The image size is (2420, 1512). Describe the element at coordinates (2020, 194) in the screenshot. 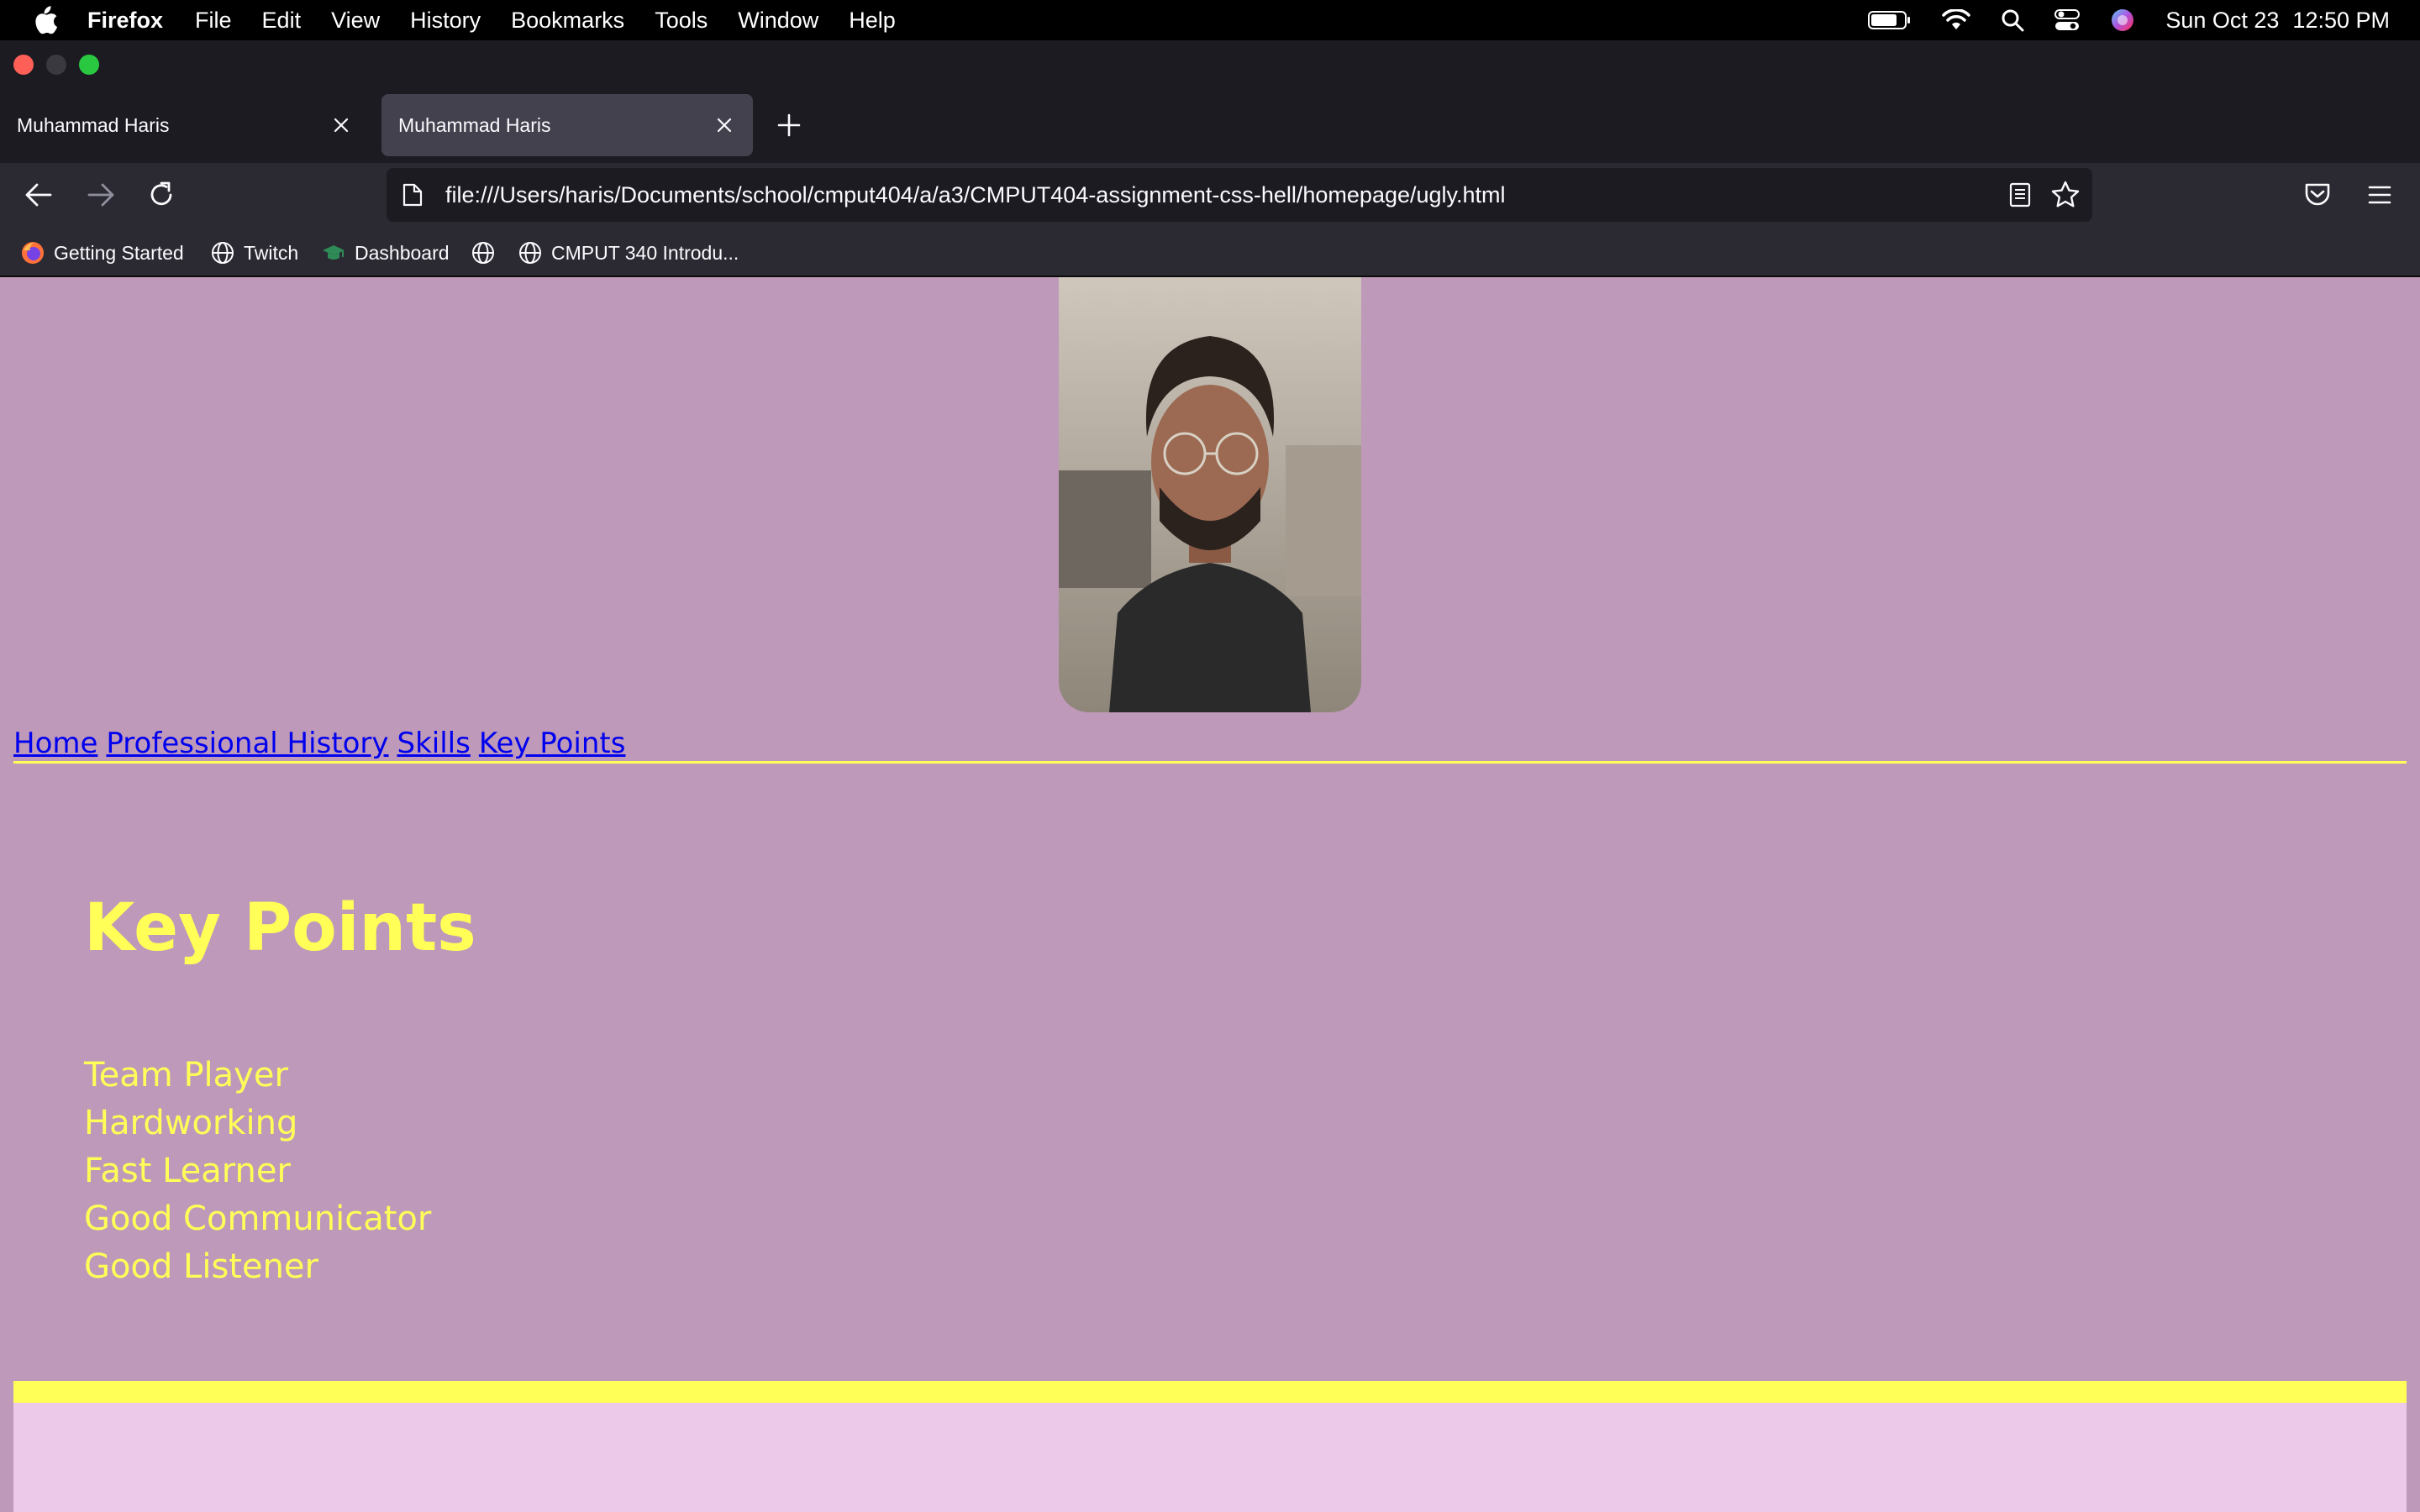

I see `reader-view-icon` at that location.